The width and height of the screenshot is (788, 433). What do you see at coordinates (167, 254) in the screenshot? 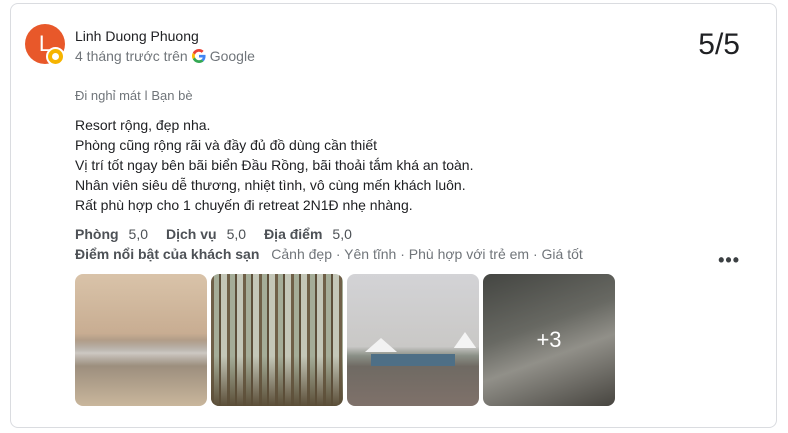
I see `highlights-label: Điểm nổi bật của khách sạn` at bounding box center [167, 254].